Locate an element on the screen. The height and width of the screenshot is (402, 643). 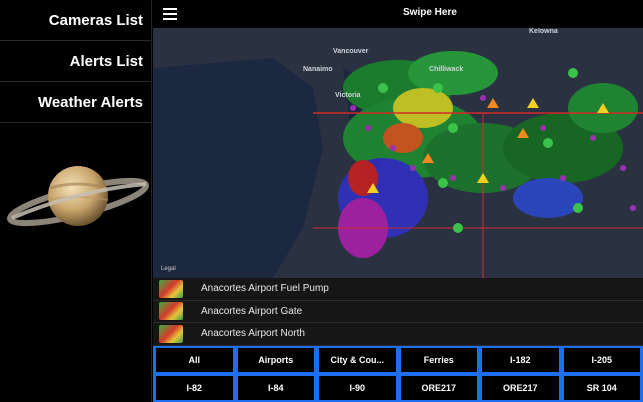
city-label-nanaimo: Nanaimo is located at coordinates (318, 69).